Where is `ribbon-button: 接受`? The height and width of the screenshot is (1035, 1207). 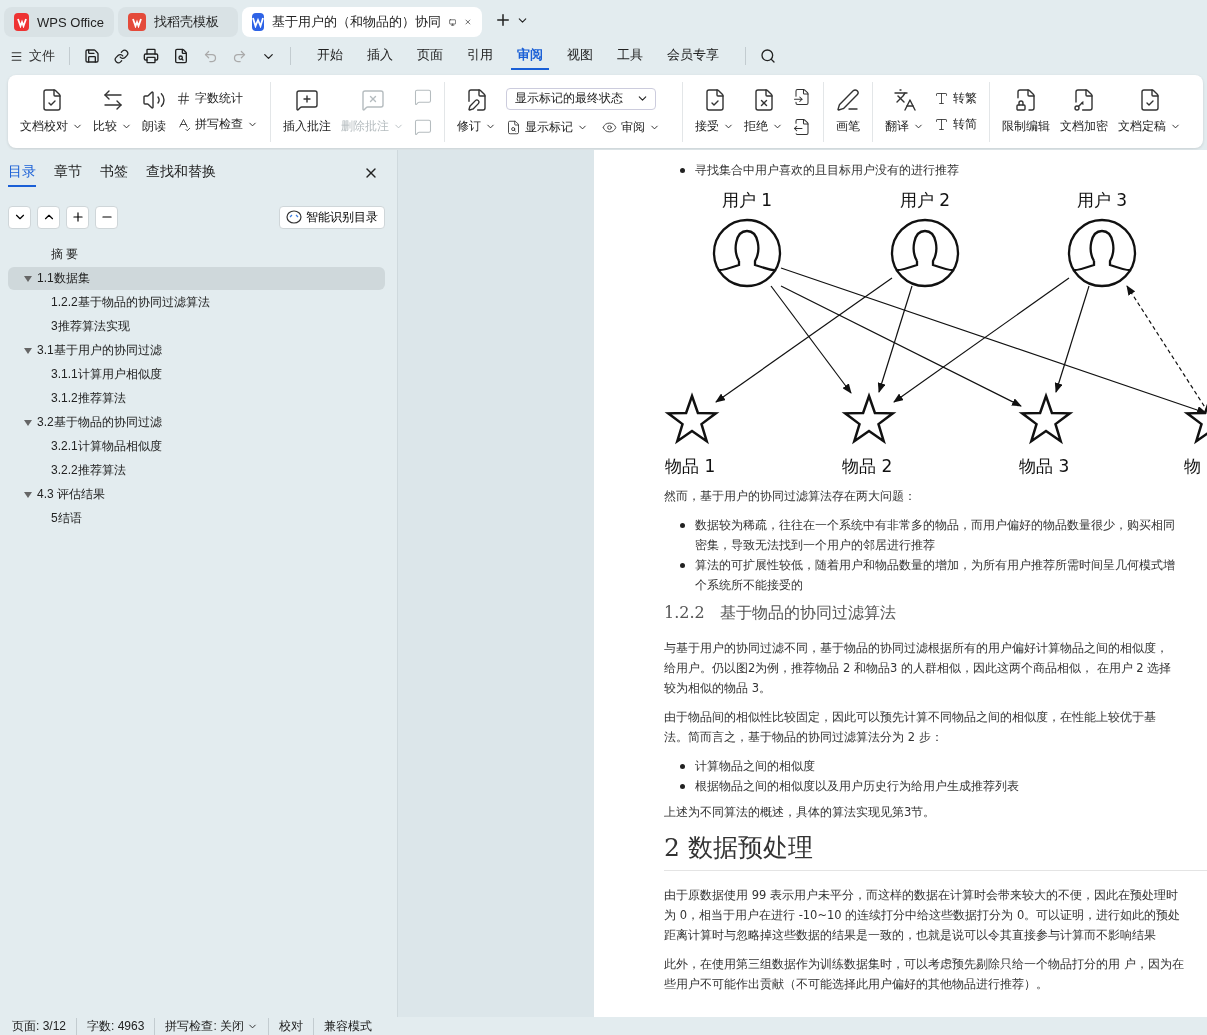
ribbon-button: 接受 is located at coordinates (714, 111).